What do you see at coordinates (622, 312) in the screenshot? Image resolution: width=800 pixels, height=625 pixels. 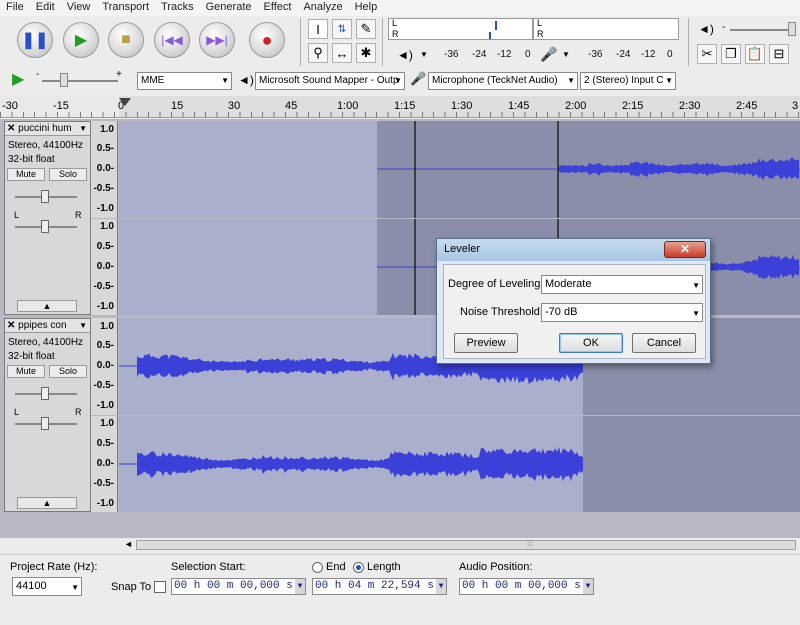 I see `noise-threshold-select: -70 dB ▼` at bounding box center [622, 312].